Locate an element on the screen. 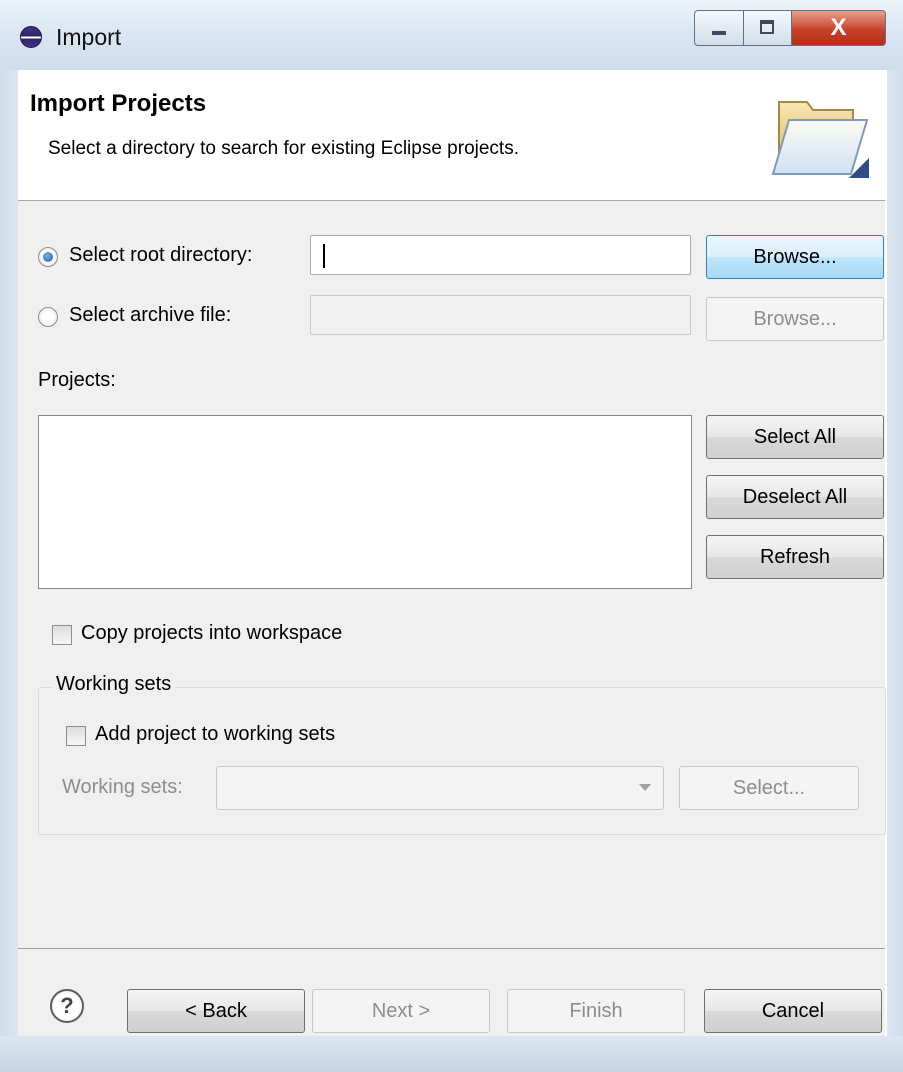 The width and height of the screenshot is (903, 1072). copy-projects-checkbox is located at coordinates (62, 635).